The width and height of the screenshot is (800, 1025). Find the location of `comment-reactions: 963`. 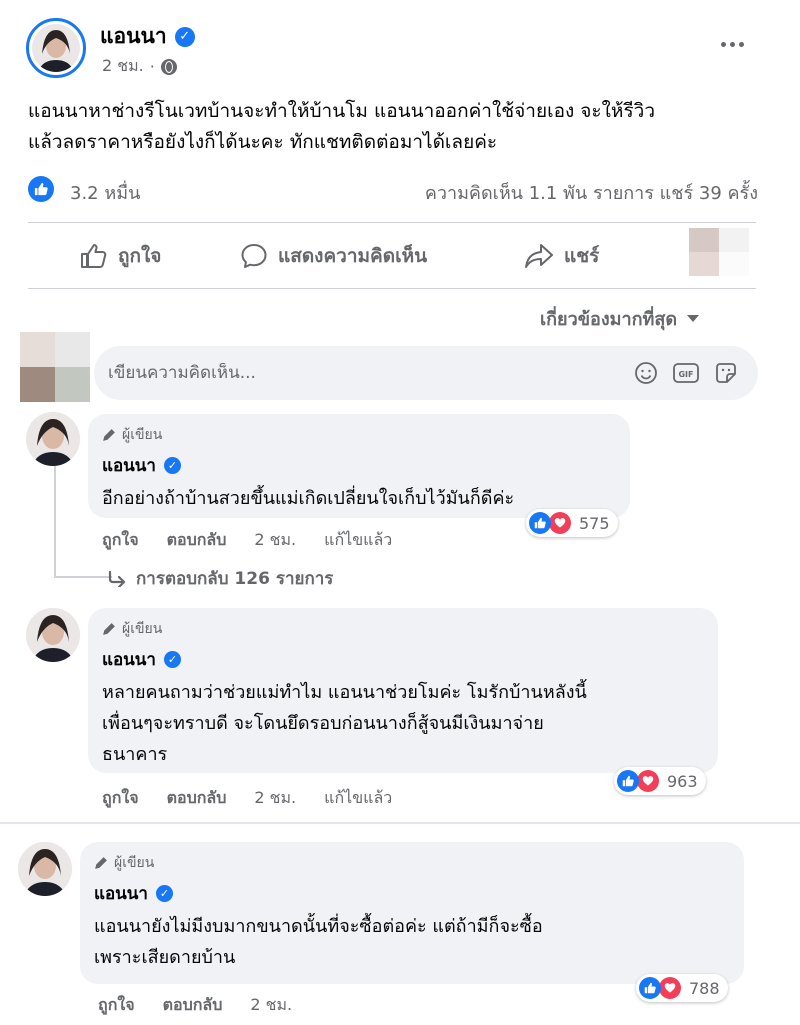

comment-reactions: 963 is located at coordinates (660, 781).